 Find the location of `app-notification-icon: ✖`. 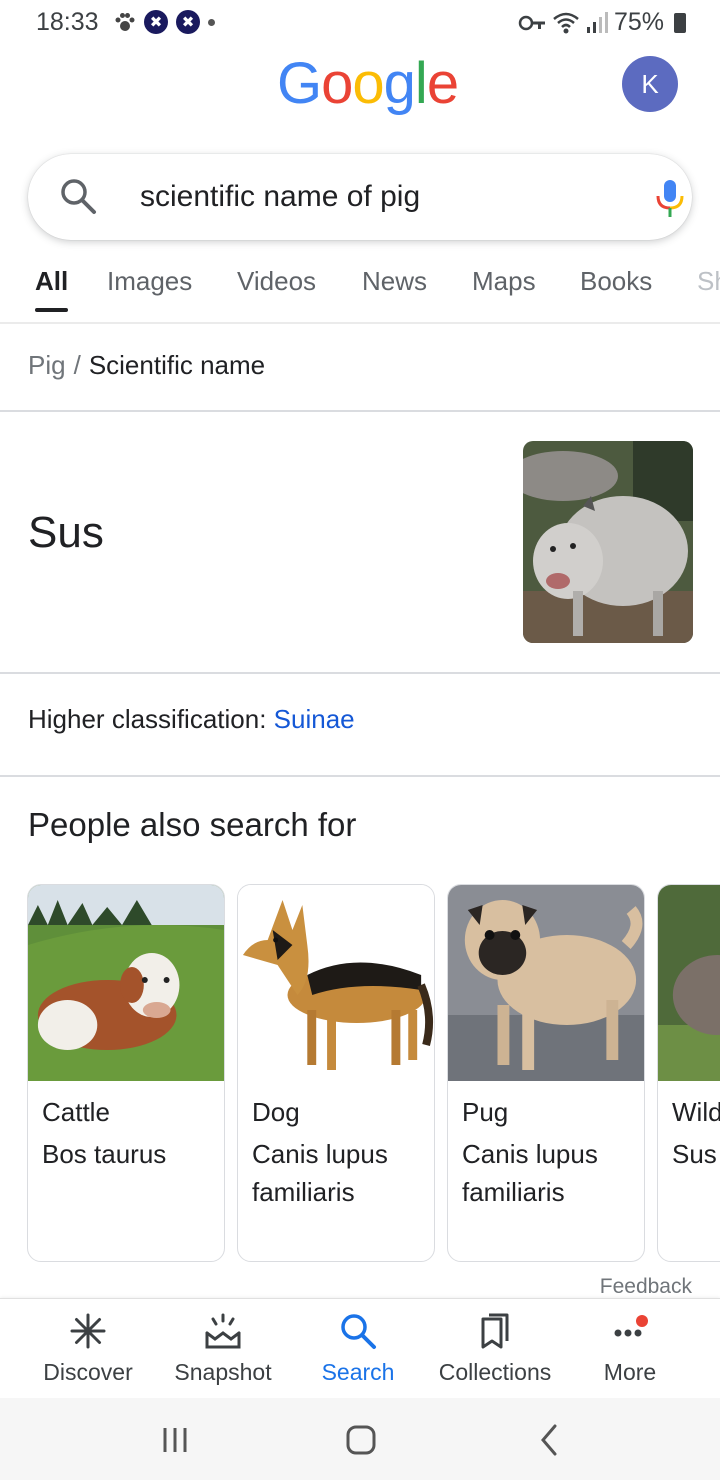

app-notification-icon: ✖ is located at coordinates (156, 22).